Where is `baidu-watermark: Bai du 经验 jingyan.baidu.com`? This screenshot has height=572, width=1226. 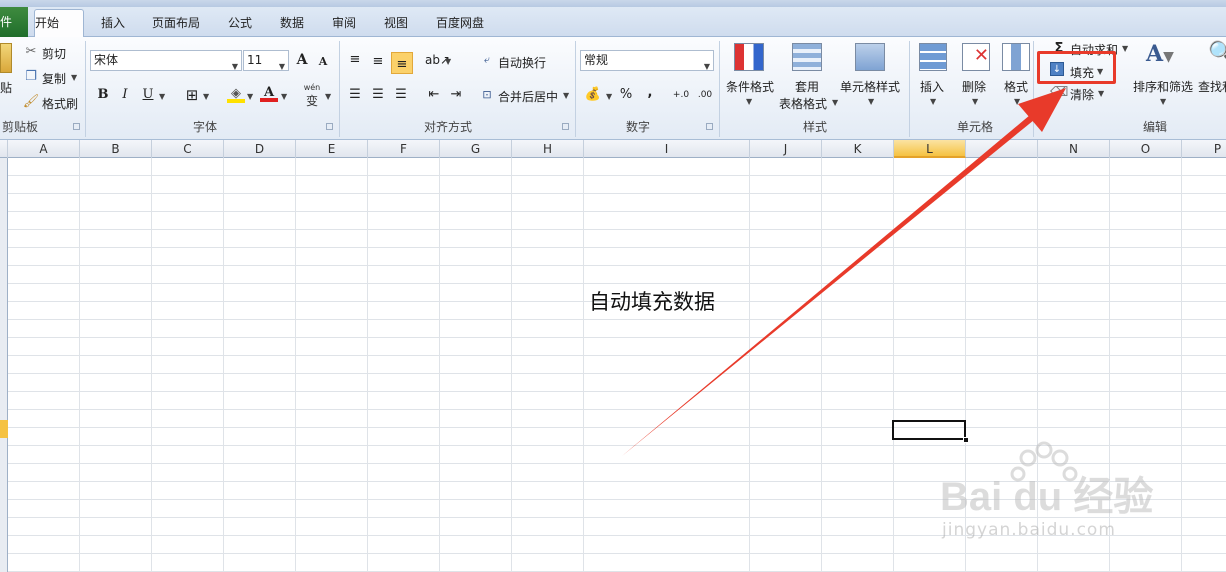 baidu-watermark: Bai du 经验 jingyan.baidu.com is located at coordinates (1055, 491).